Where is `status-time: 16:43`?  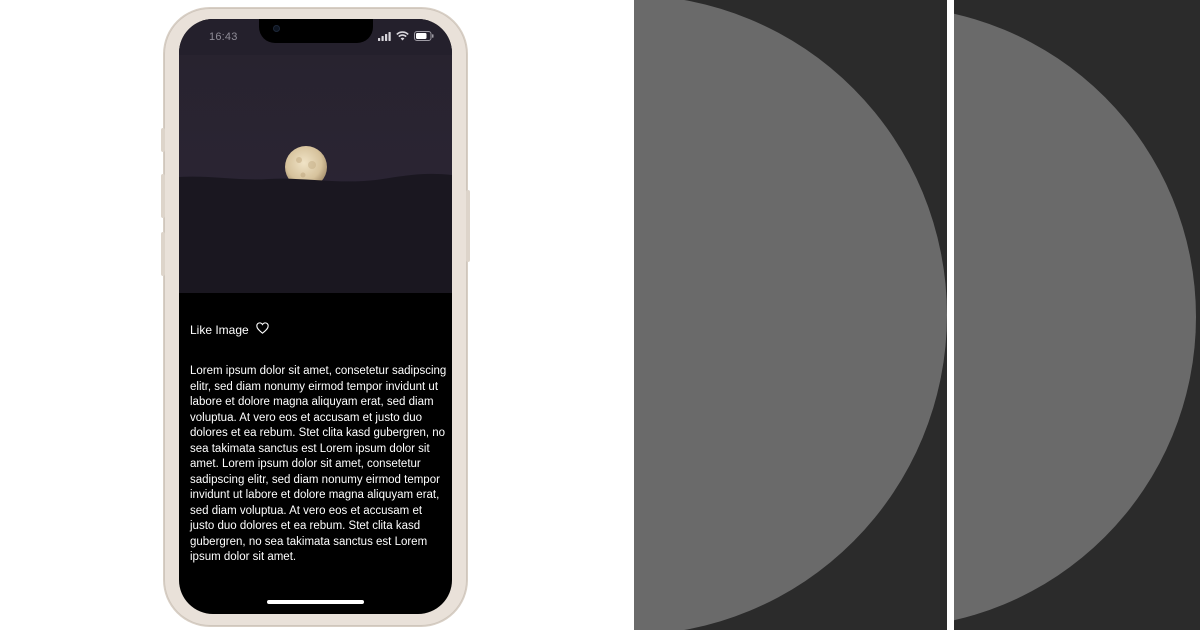 status-time: 16:43 is located at coordinates (223, 37).